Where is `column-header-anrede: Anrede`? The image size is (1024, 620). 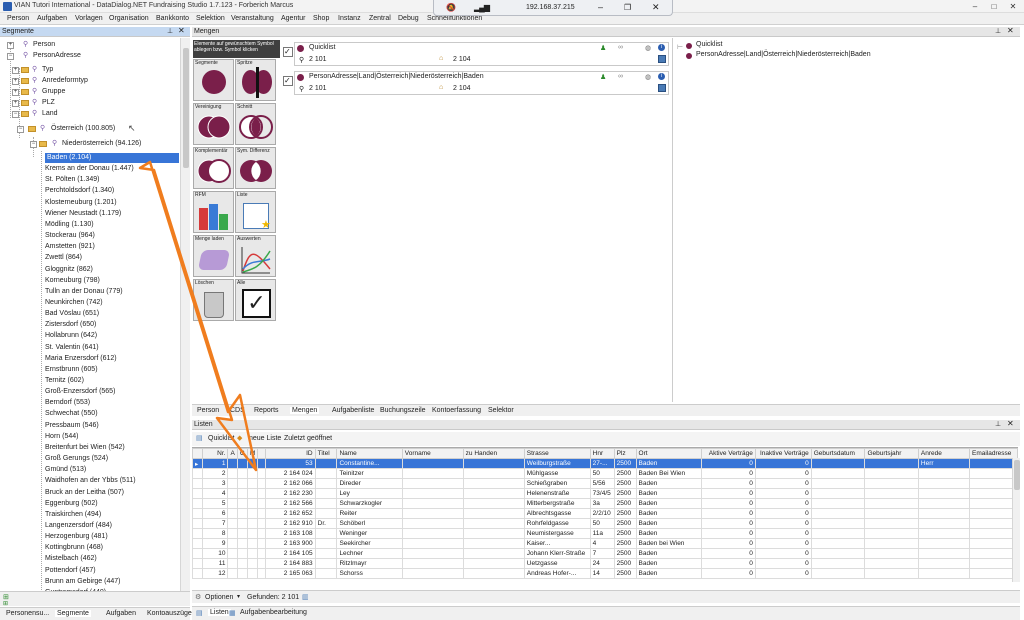 column-header-anrede: Anrede is located at coordinates (944, 453).